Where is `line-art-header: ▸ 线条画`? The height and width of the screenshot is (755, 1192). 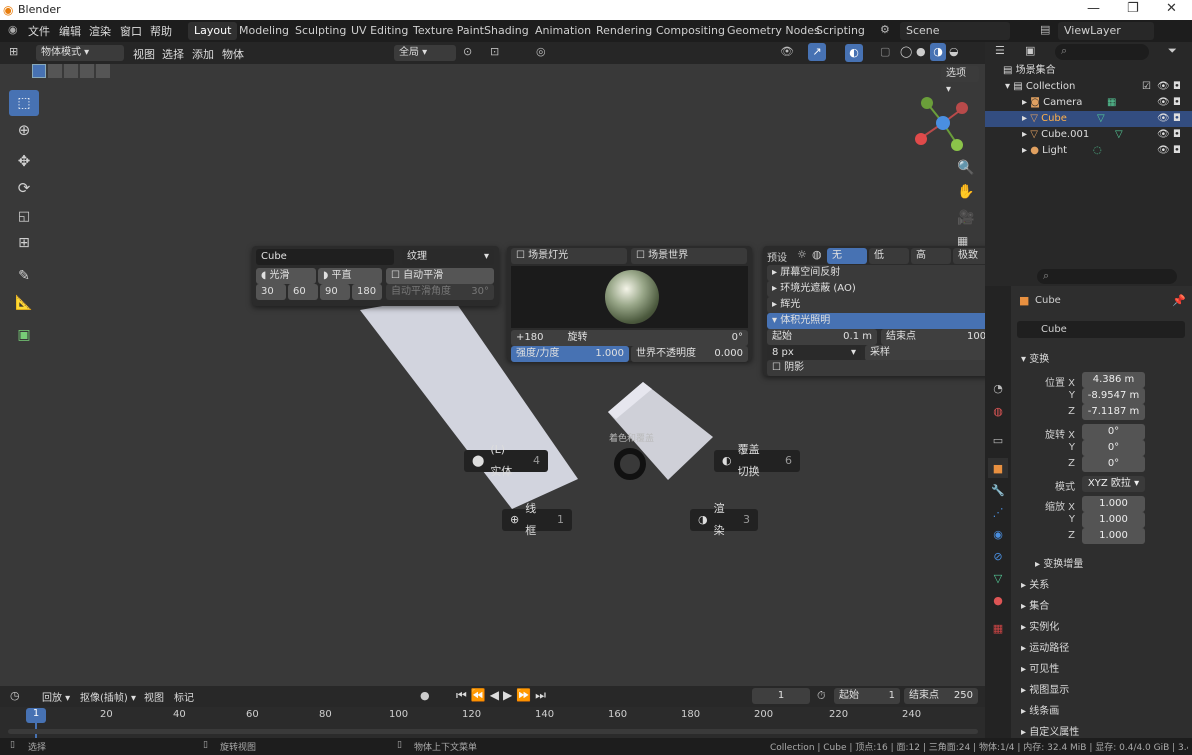 line-art-header: ▸ 线条画 is located at coordinates (1040, 709).